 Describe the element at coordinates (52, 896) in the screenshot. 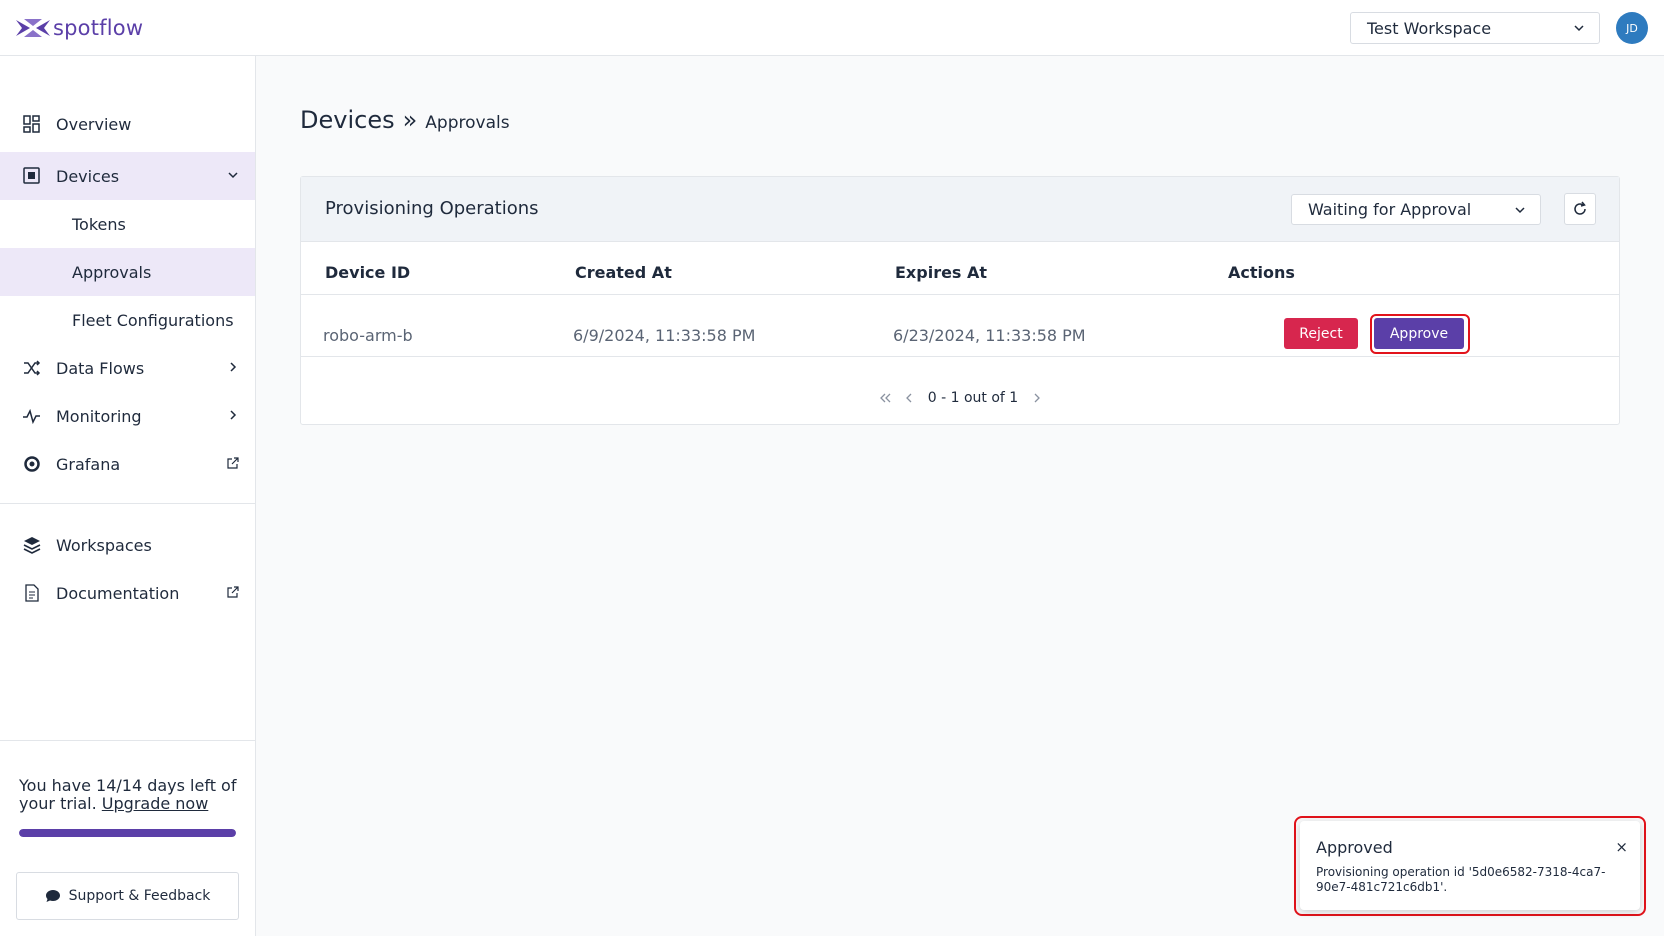

I see `chat-bubble-icon` at that location.